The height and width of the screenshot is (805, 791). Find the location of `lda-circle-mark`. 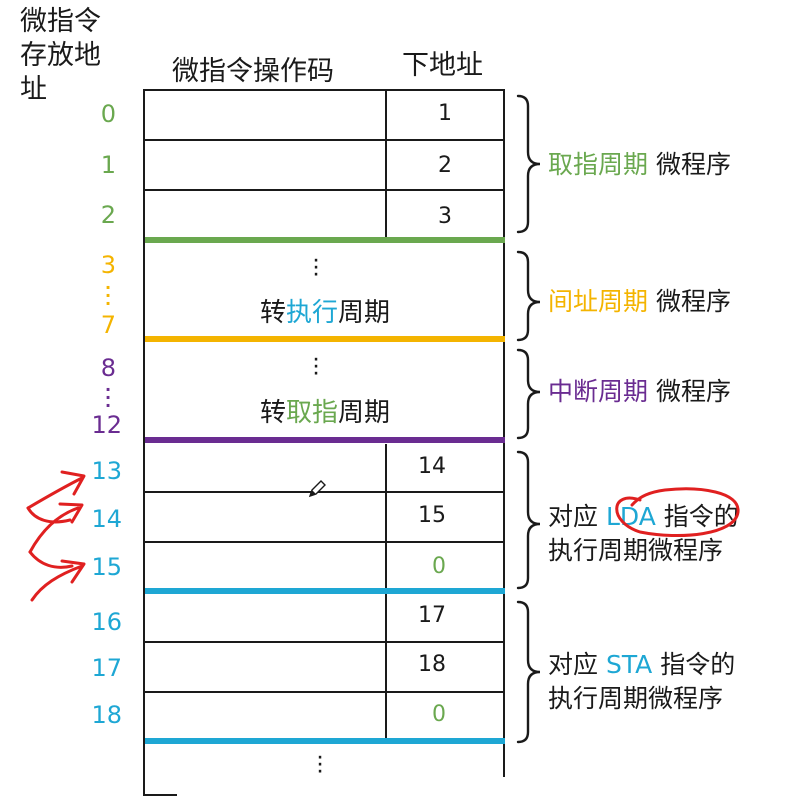

lda-circle-mark is located at coordinates (677, 512).